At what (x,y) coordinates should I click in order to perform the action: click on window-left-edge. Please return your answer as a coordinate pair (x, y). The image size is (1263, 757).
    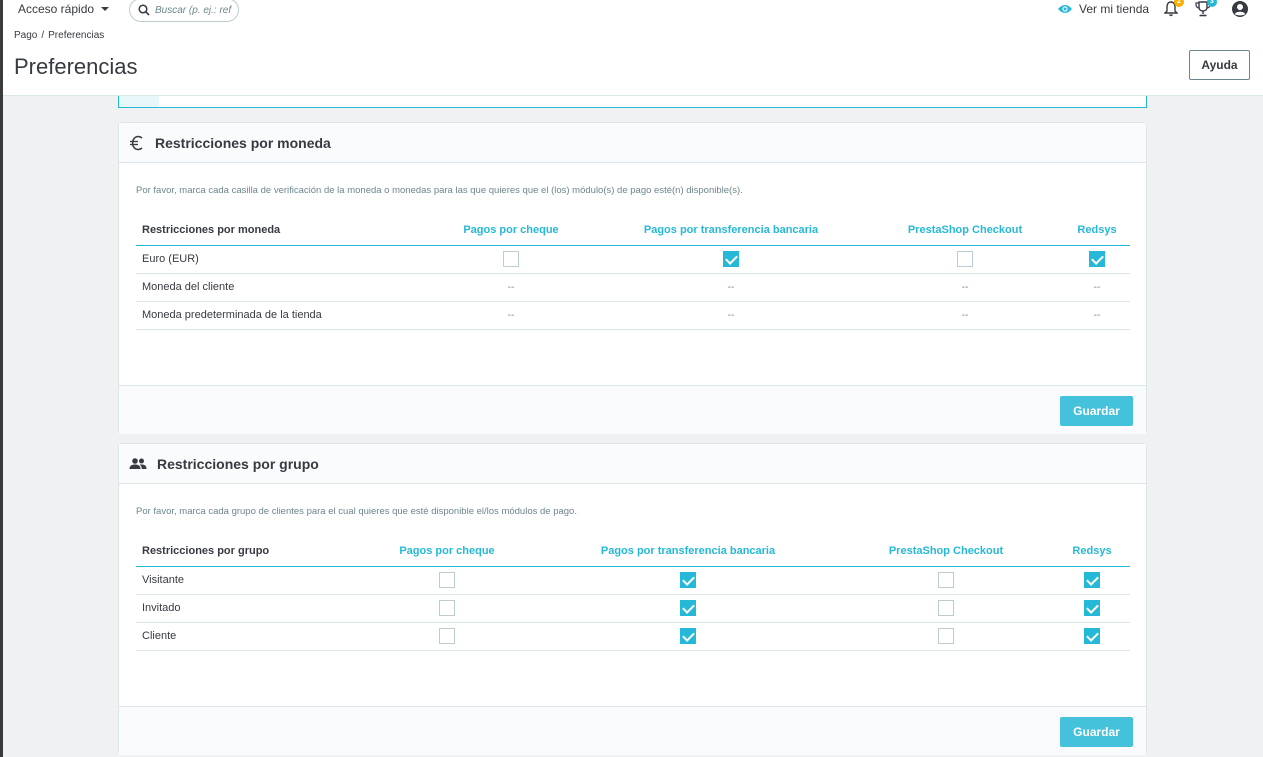
    Looking at the image, I should click on (1, 378).